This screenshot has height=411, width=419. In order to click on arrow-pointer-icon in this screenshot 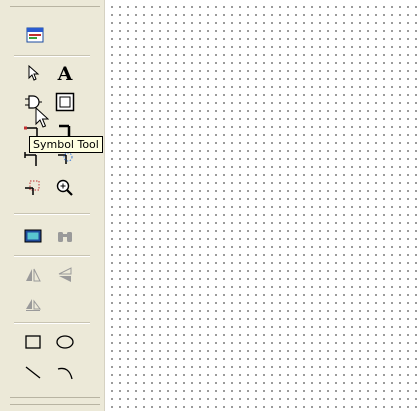, I will do `click(34, 72)`.